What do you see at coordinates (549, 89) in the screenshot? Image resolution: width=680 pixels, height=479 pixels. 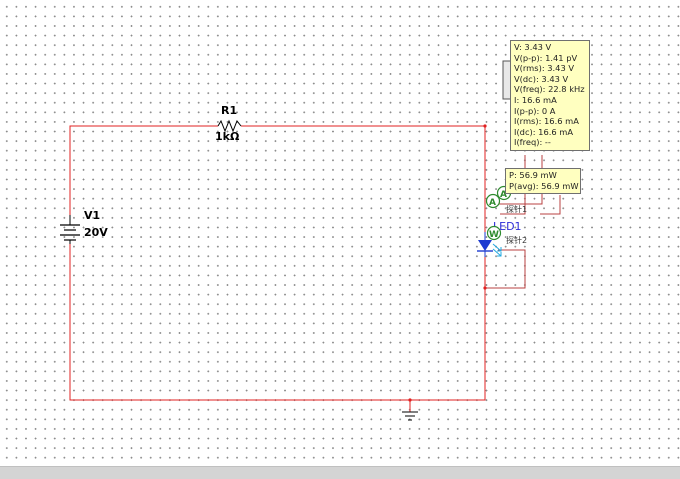 I see `probe1-vfreq: V(freq): 22.8 kHz` at bounding box center [549, 89].